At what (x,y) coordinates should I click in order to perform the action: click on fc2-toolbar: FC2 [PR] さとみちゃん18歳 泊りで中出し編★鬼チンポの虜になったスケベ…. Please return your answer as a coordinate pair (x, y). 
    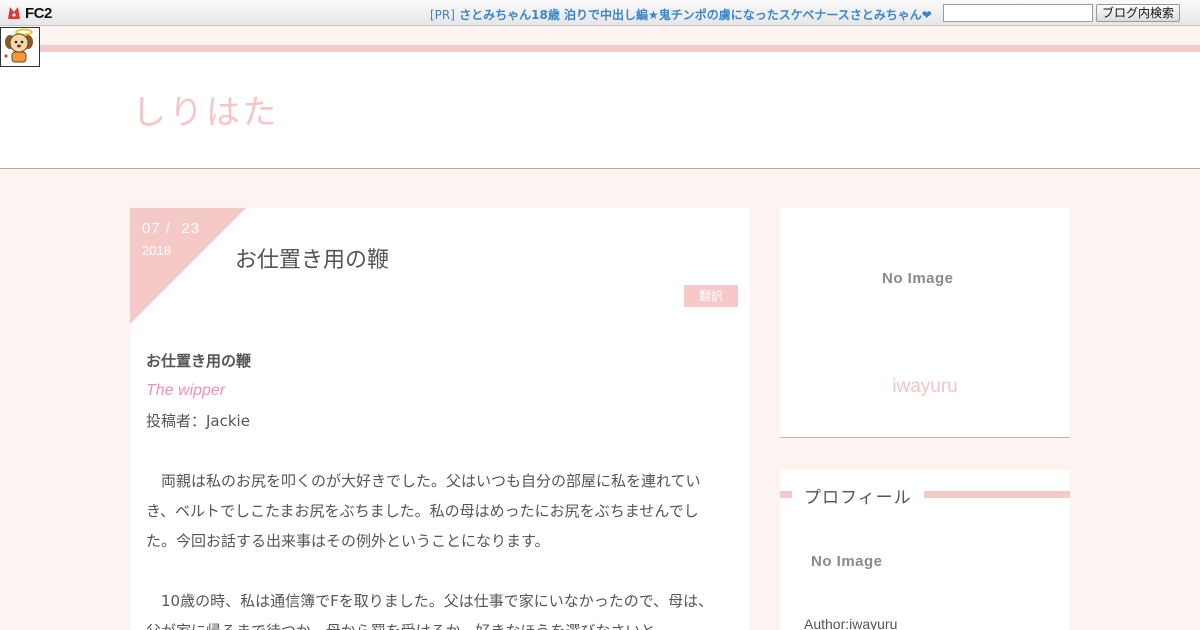
    Looking at the image, I should click on (600, 13).